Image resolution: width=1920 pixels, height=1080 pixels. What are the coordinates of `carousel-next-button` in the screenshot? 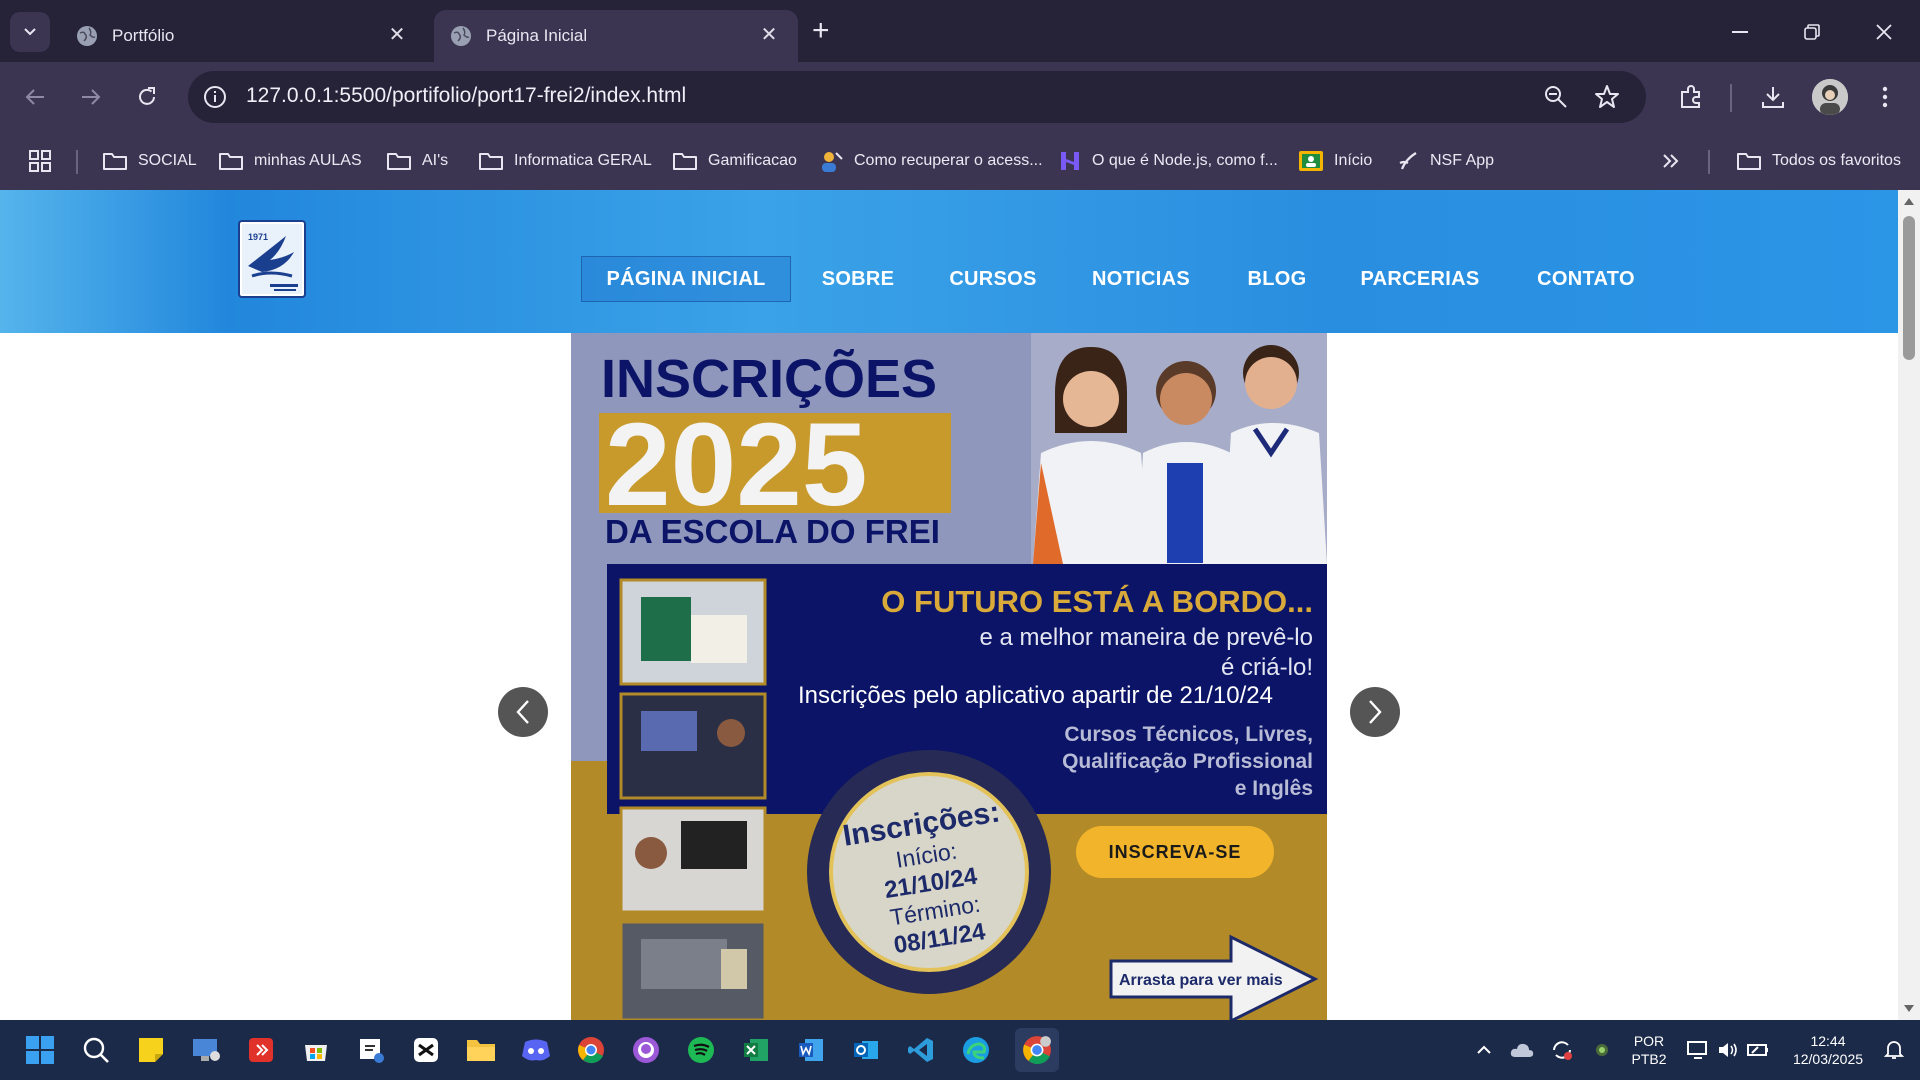 It's located at (1375, 712).